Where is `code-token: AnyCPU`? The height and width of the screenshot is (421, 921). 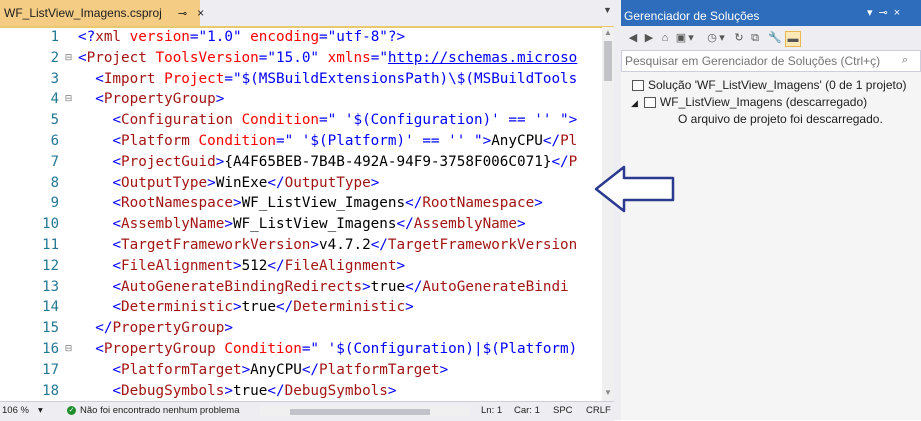
code-token: AnyCPU is located at coordinates (276, 369).